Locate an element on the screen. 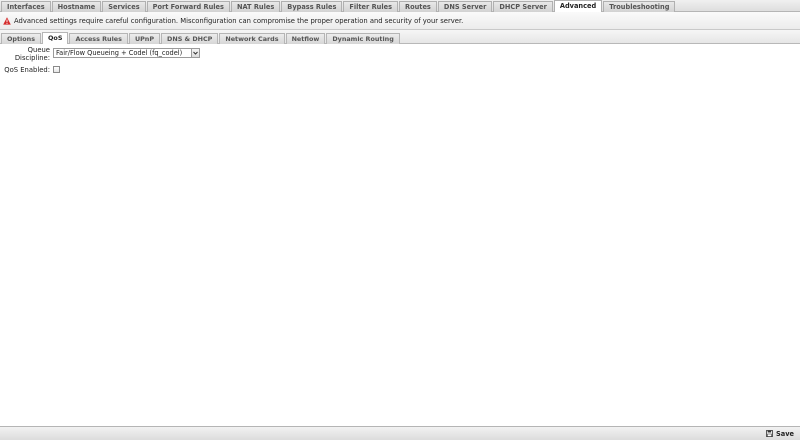 This screenshot has width=800, height=440. subtab-options: Options is located at coordinates (21, 38).